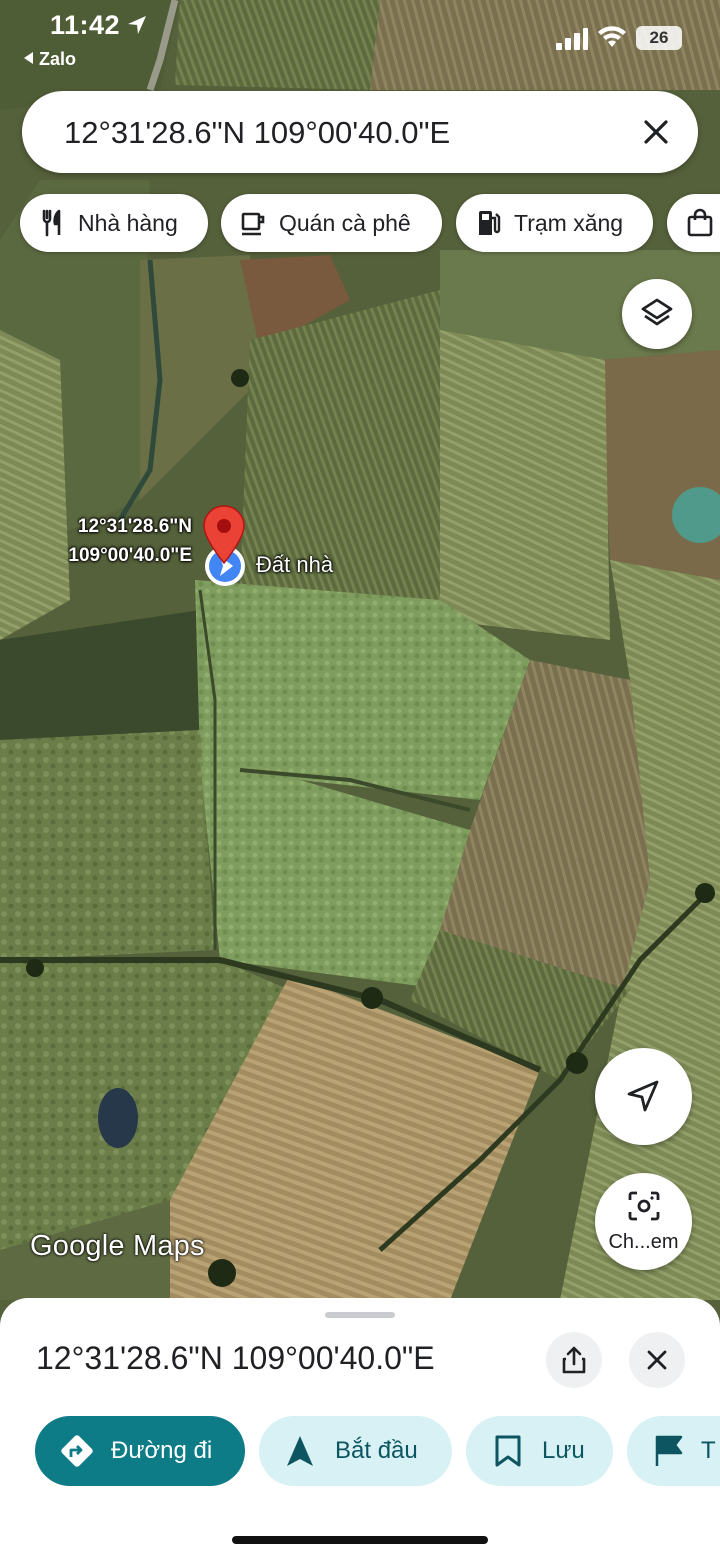 This screenshot has width=720, height=1559. What do you see at coordinates (612, 36) in the screenshot?
I see `wifi-icon` at bounding box center [612, 36].